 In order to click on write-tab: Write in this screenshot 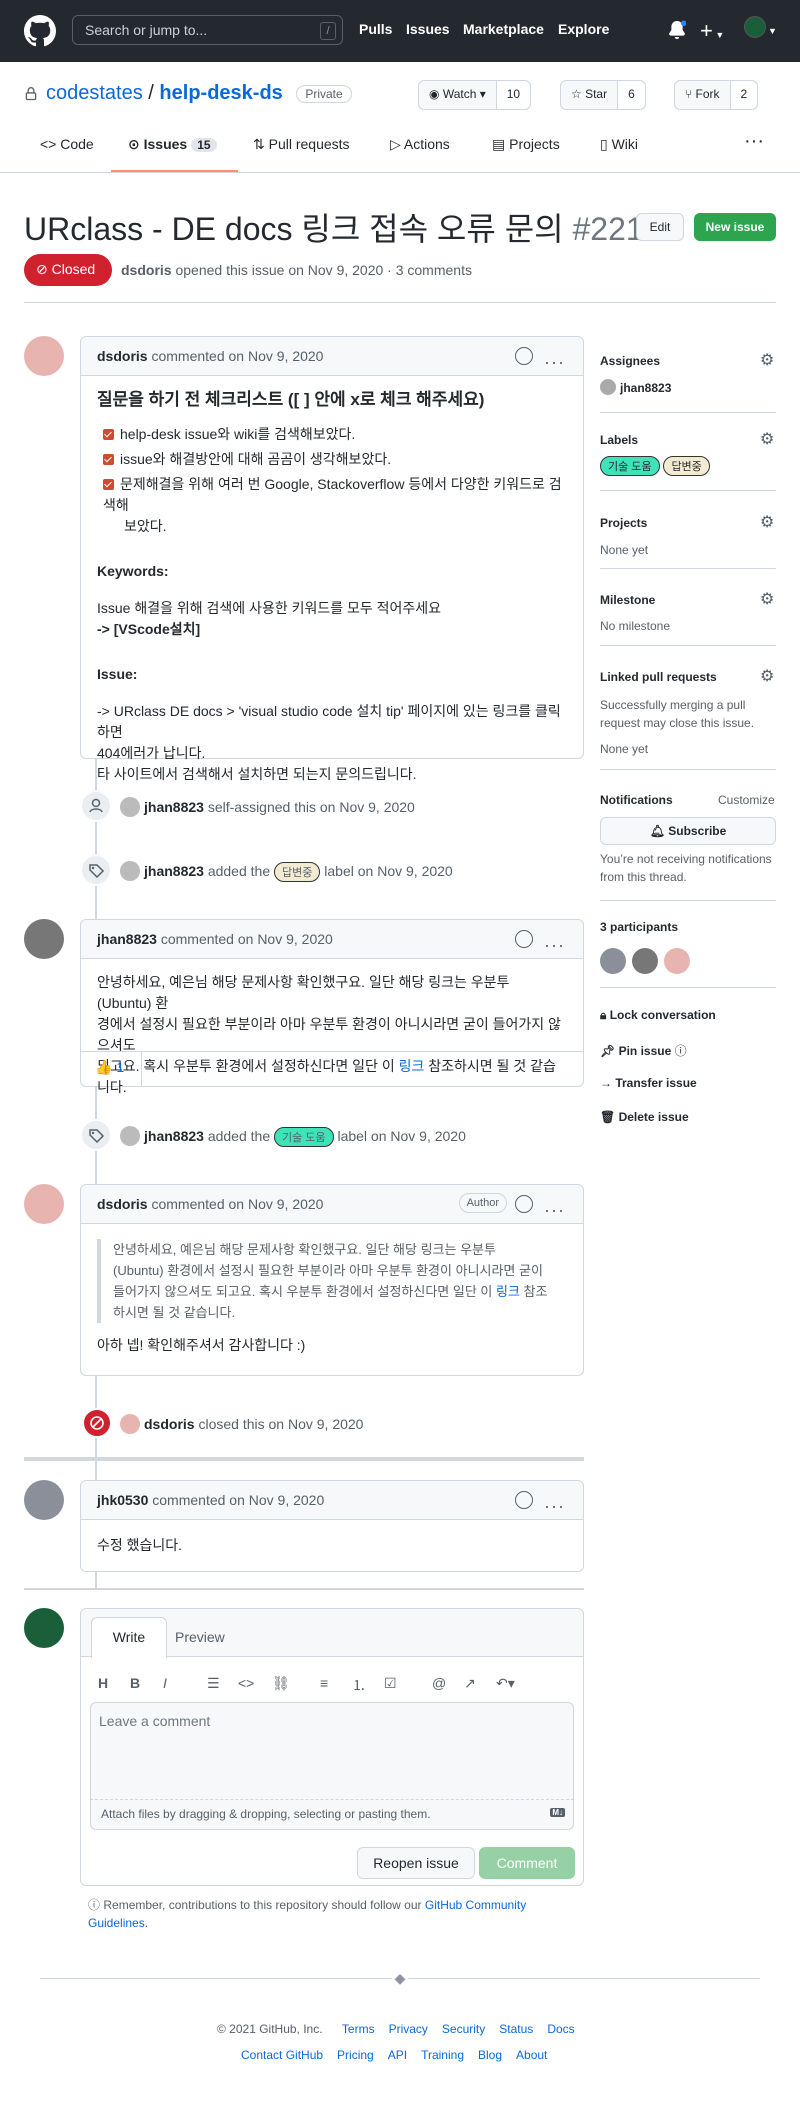, I will do `click(129, 1637)`.